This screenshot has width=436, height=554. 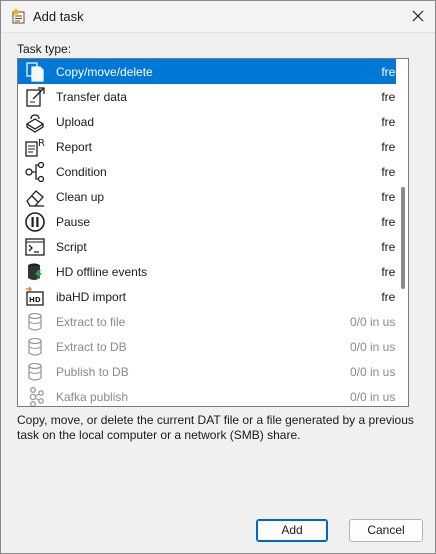 I want to click on task-item-report: R Report free, so click(x=213, y=146).